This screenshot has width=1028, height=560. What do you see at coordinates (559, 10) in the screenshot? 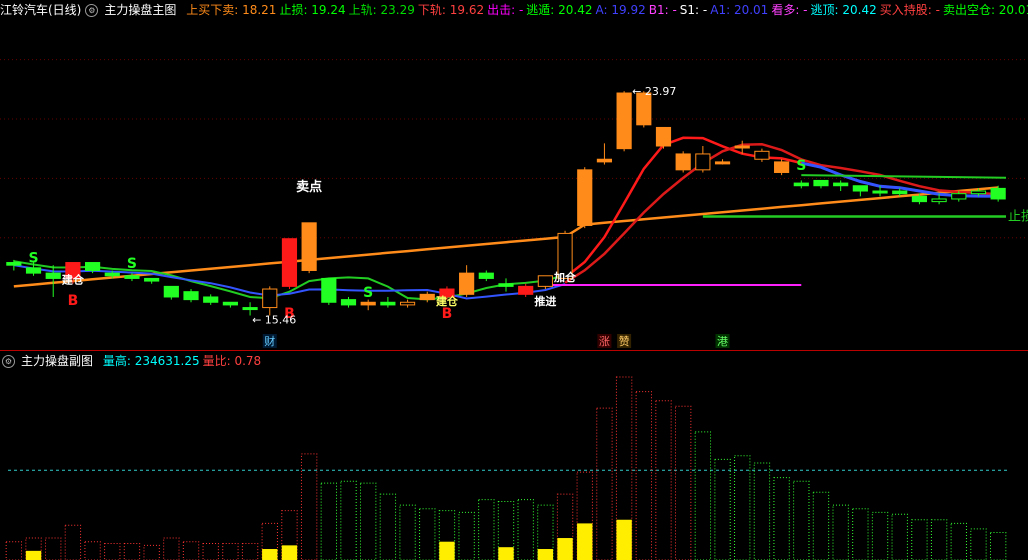
I see `main-indicator-item-5: 逃遁: 20.42` at bounding box center [559, 10].